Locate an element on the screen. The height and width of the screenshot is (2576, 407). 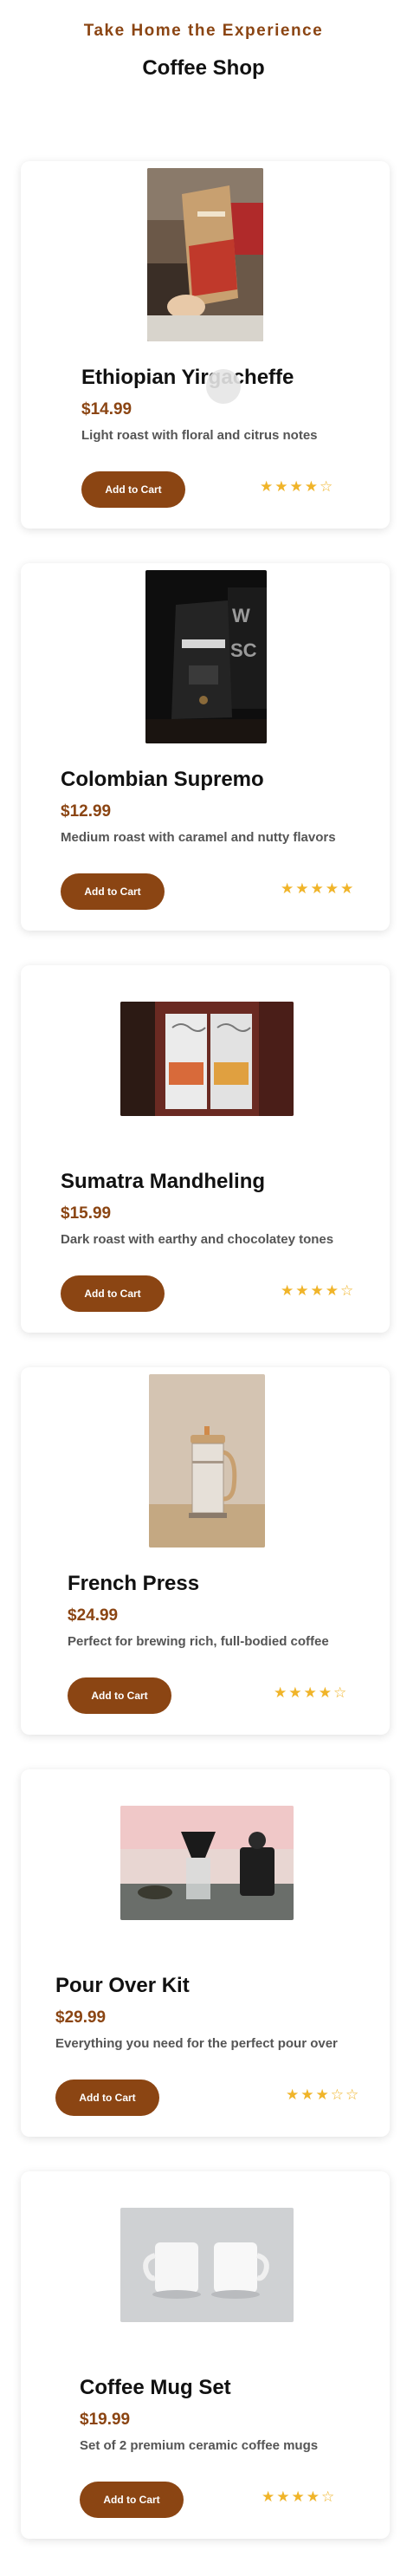
product-price: $12.99 is located at coordinates (86, 811).